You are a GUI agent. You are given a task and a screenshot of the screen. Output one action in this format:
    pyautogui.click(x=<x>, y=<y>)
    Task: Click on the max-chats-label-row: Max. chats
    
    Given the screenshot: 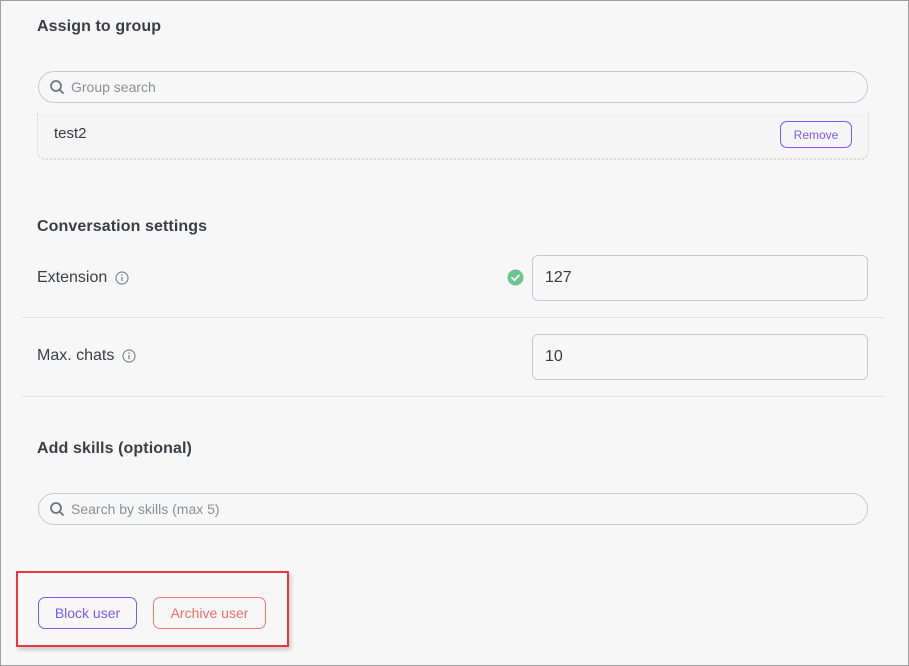 What is the action you would take?
    pyautogui.click(x=86, y=356)
    